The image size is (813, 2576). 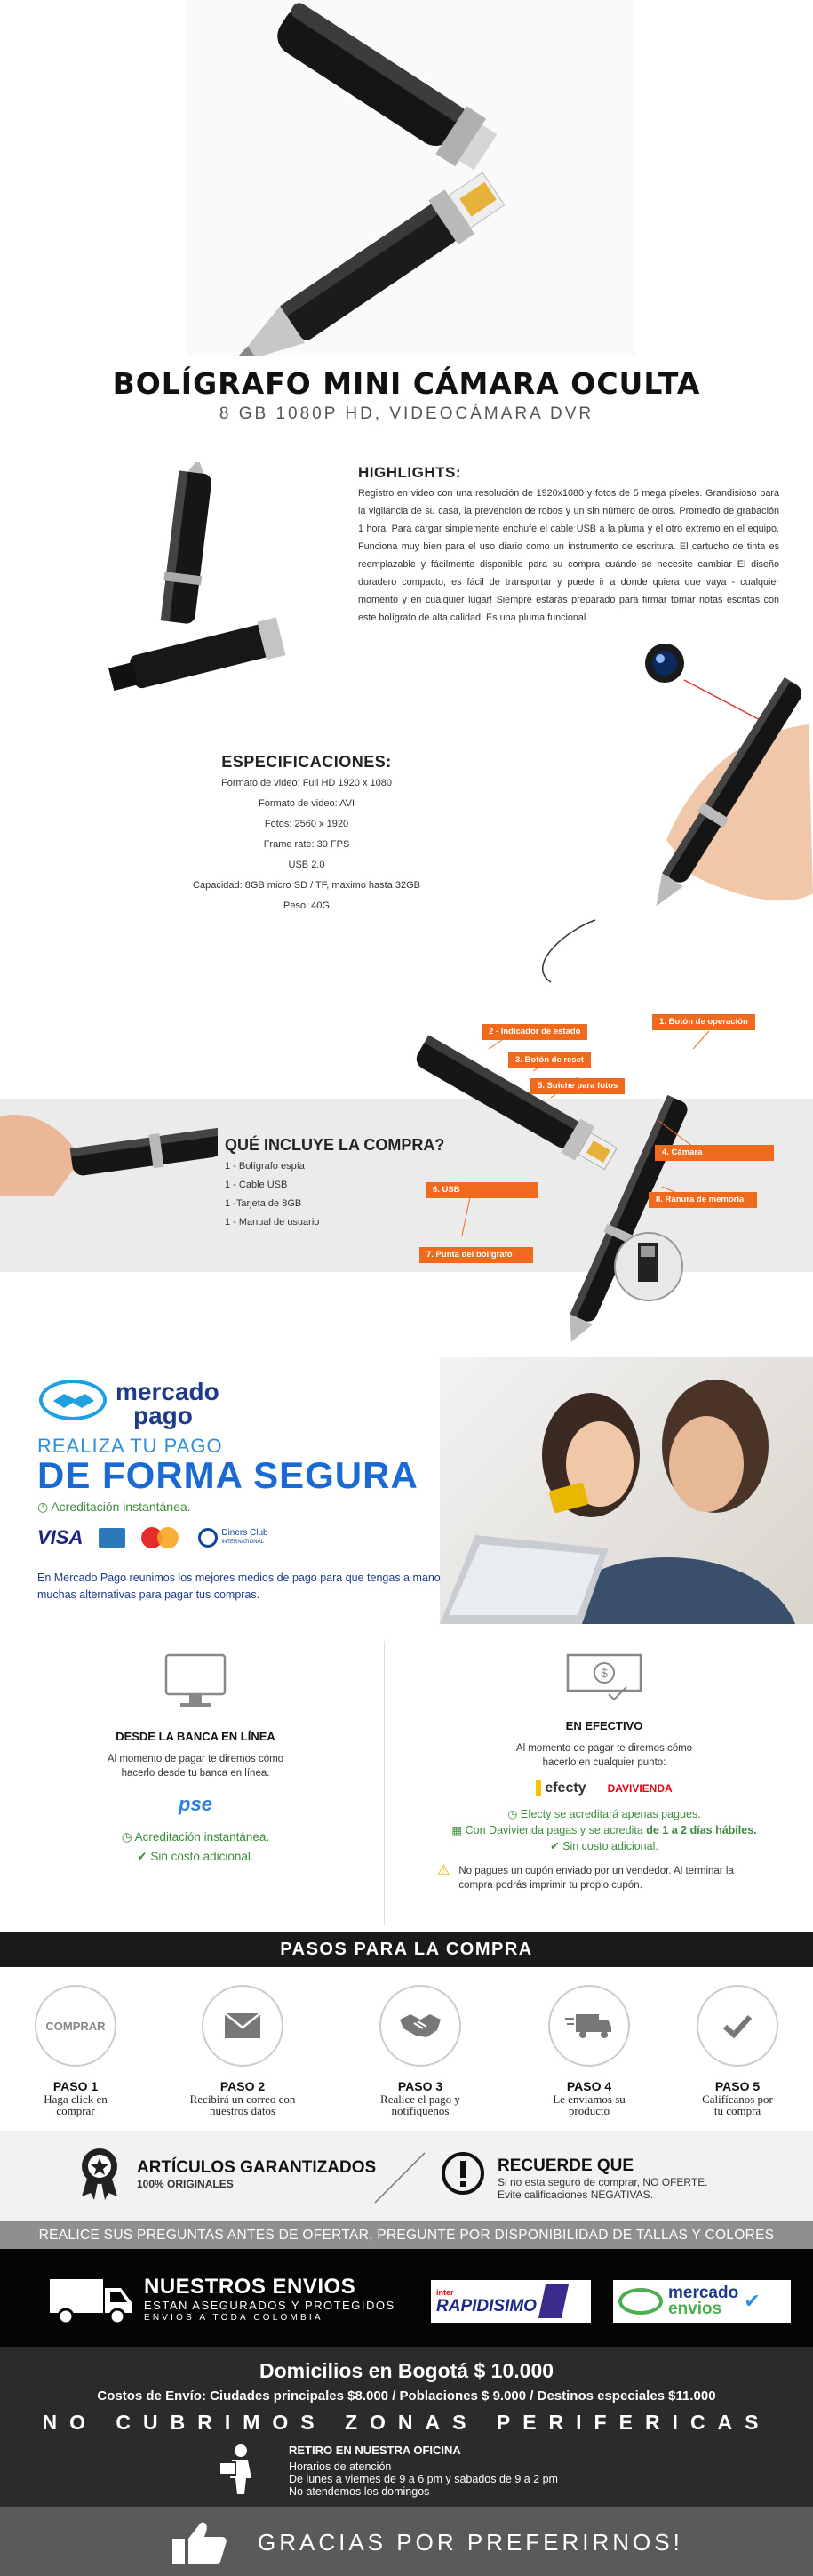 What do you see at coordinates (199, 2542) in the screenshot?
I see `thumbs-up-icon` at bounding box center [199, 2542].